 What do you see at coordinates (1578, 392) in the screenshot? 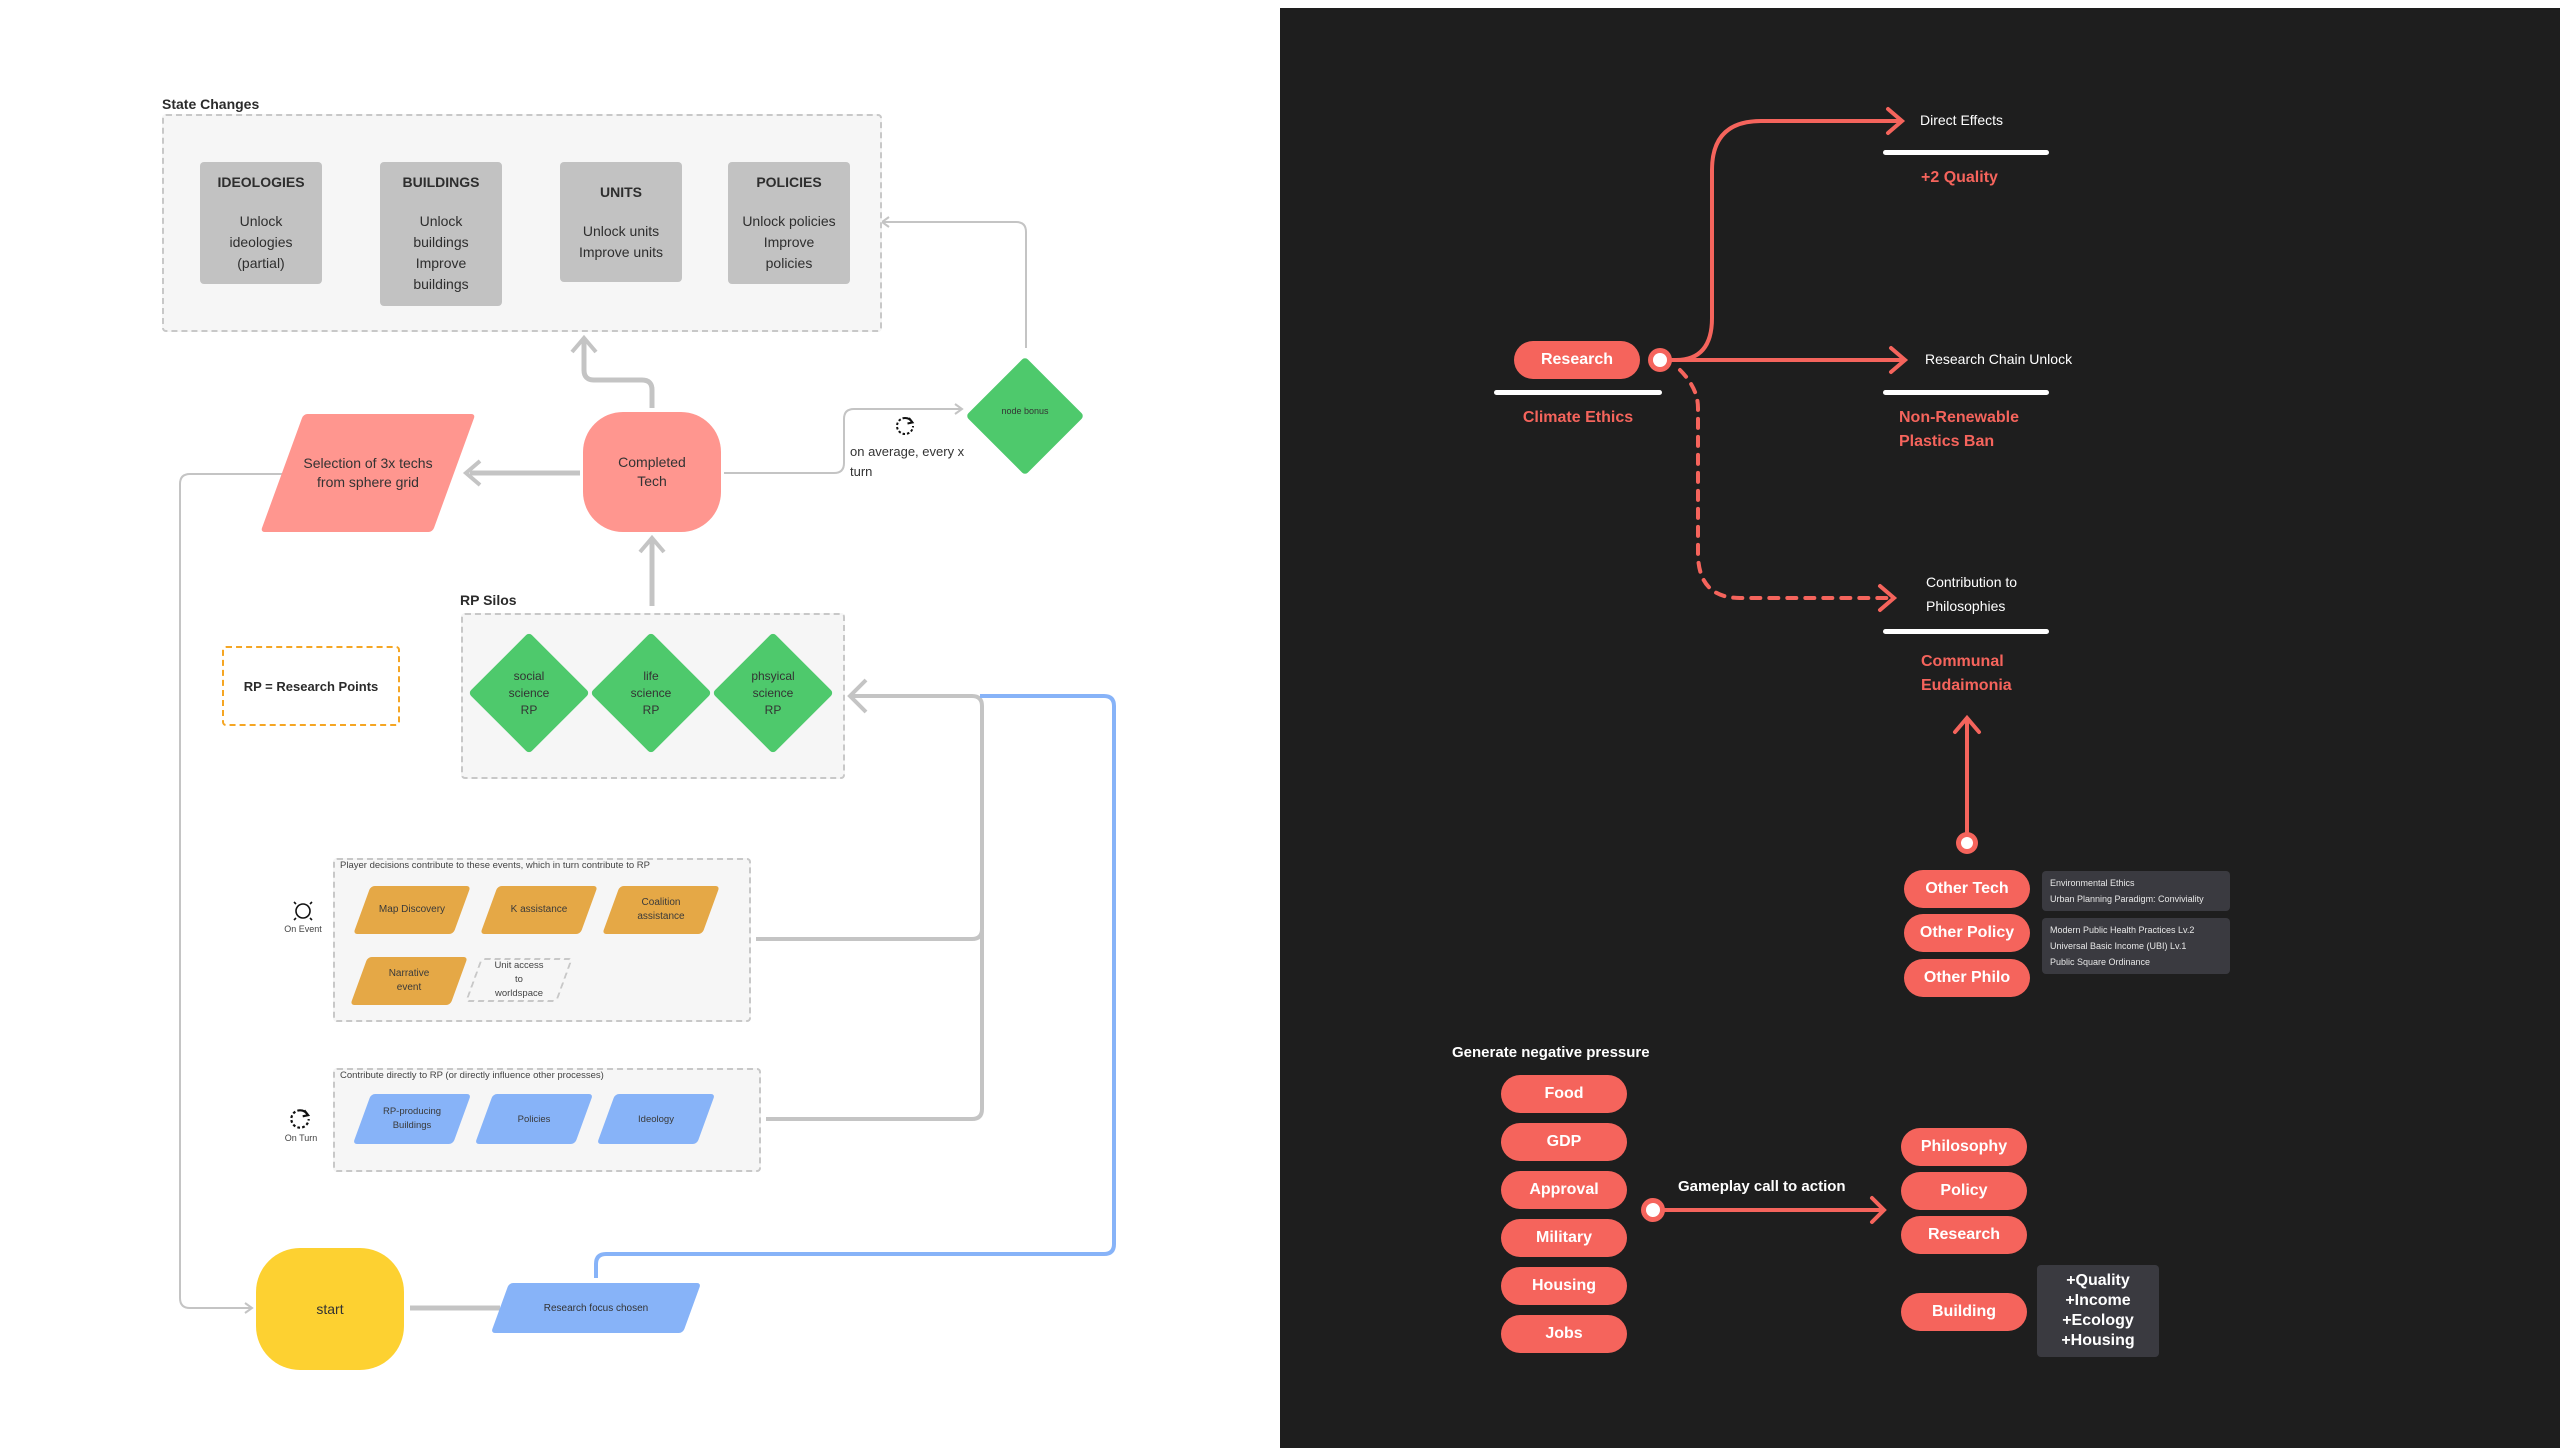
I see `source-underline` at bounding box center [1578, 392].